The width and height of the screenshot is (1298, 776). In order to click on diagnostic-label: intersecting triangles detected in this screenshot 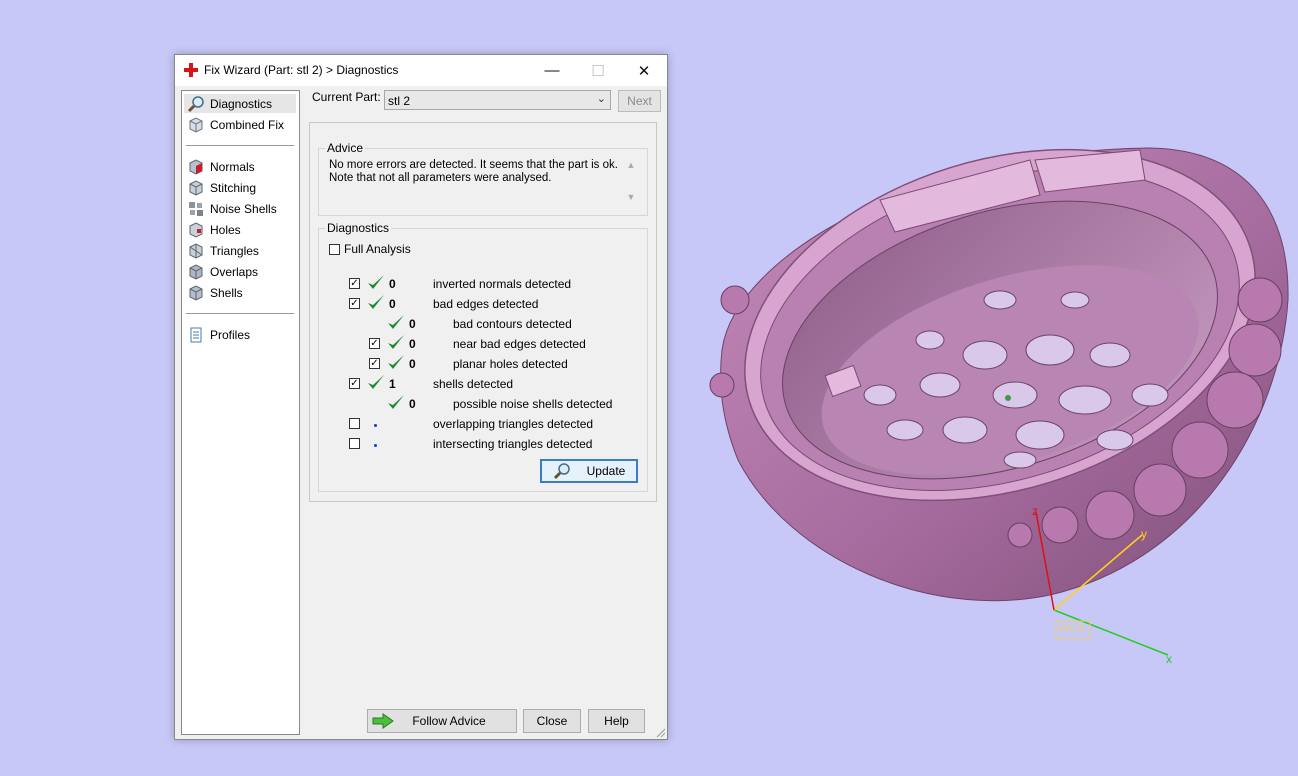, I will do `click(513, 444)`.